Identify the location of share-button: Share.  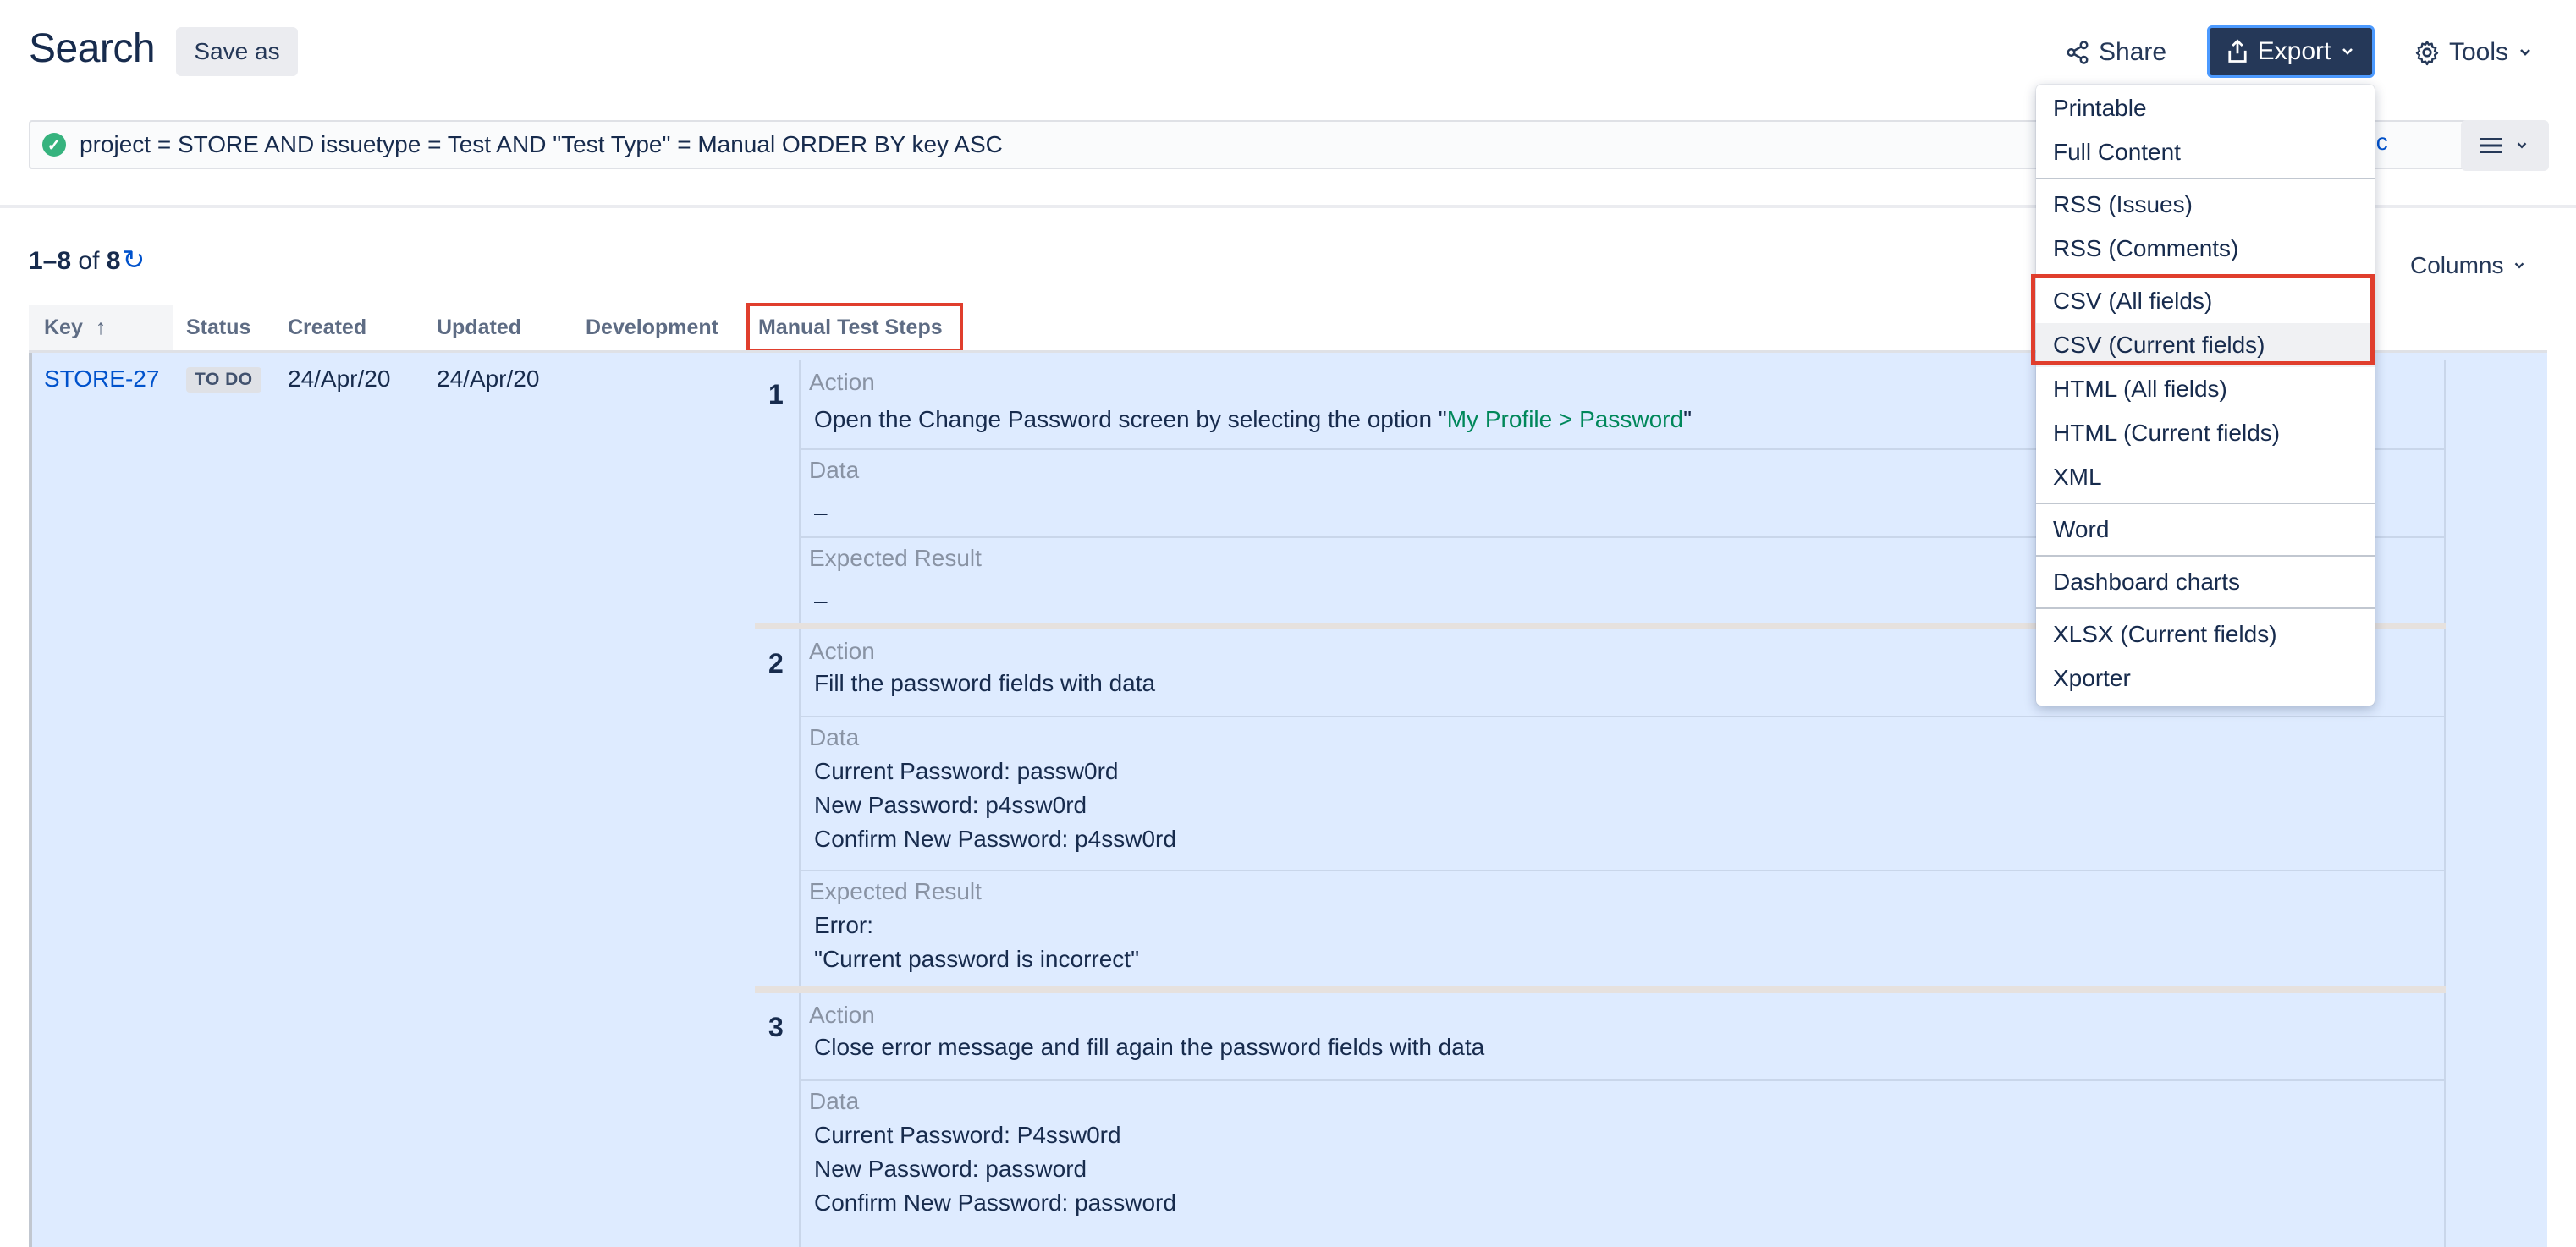
(2115, 52).